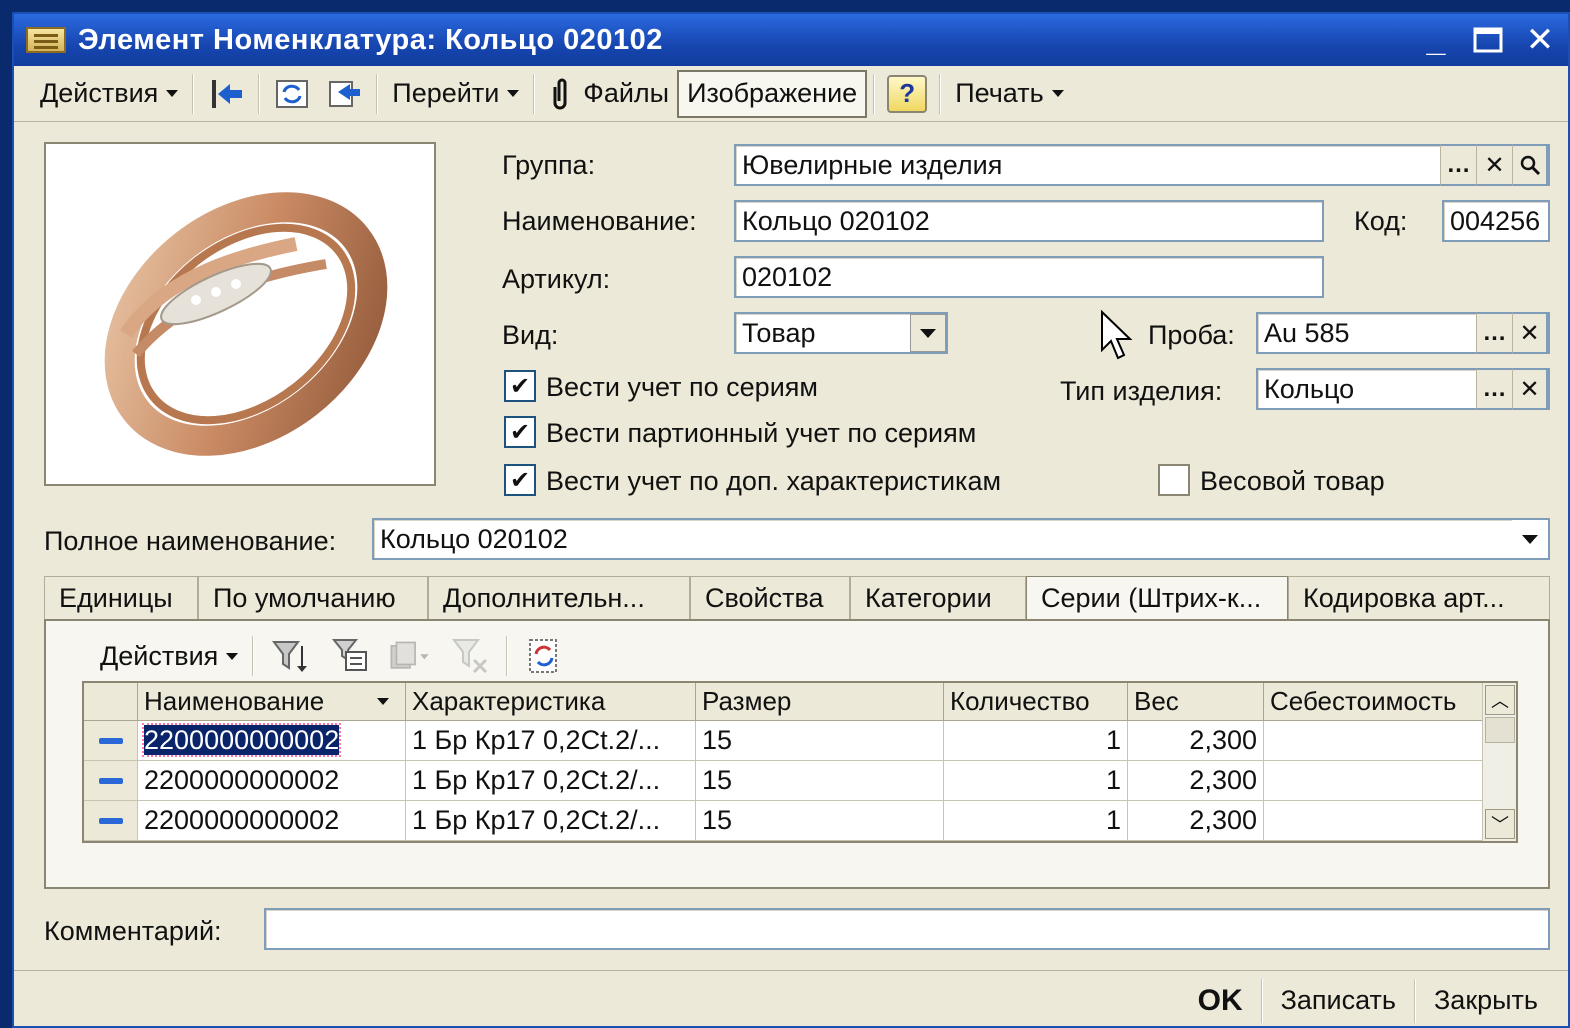 This screenshot has width=1570, height=1028. Describe the element at coordinates (1500, 700) in the screenshot. I see `chevron-up-icon: ︿` at that location.